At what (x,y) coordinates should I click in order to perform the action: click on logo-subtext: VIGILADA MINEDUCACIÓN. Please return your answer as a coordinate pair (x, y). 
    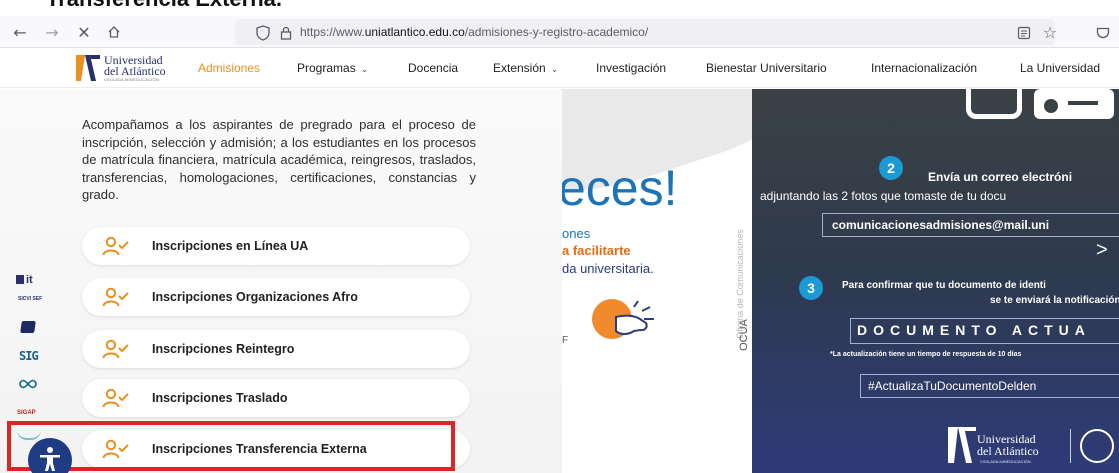
    Looking at the image, I should click on (131, 79).